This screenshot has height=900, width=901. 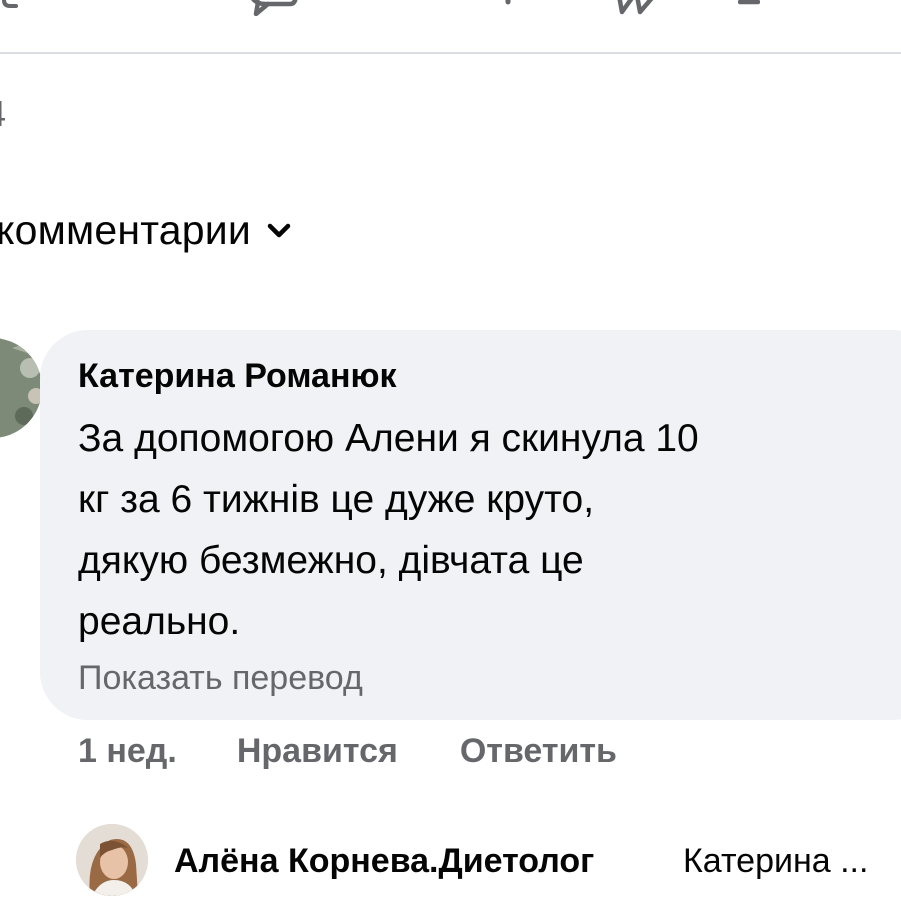 I want to click on show-translation-link: Показать перевод, so click(x=220, y=678).